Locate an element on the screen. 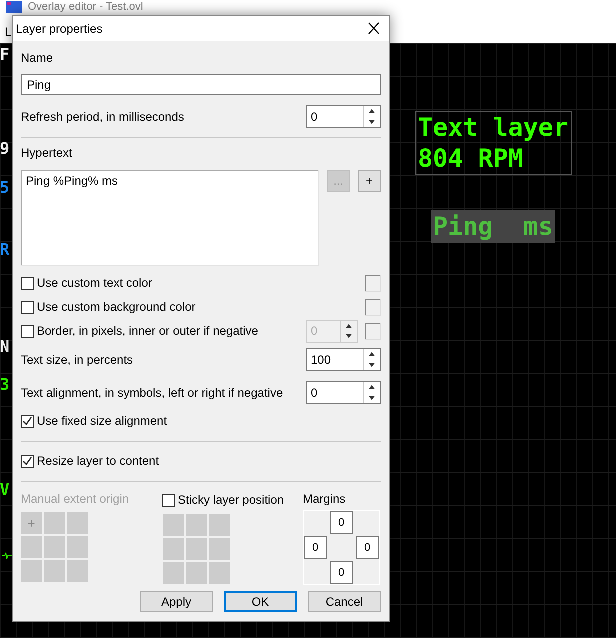  checkbox-label: Border, in pixels, inner or outer if negative is located at coordinates (147, 331).